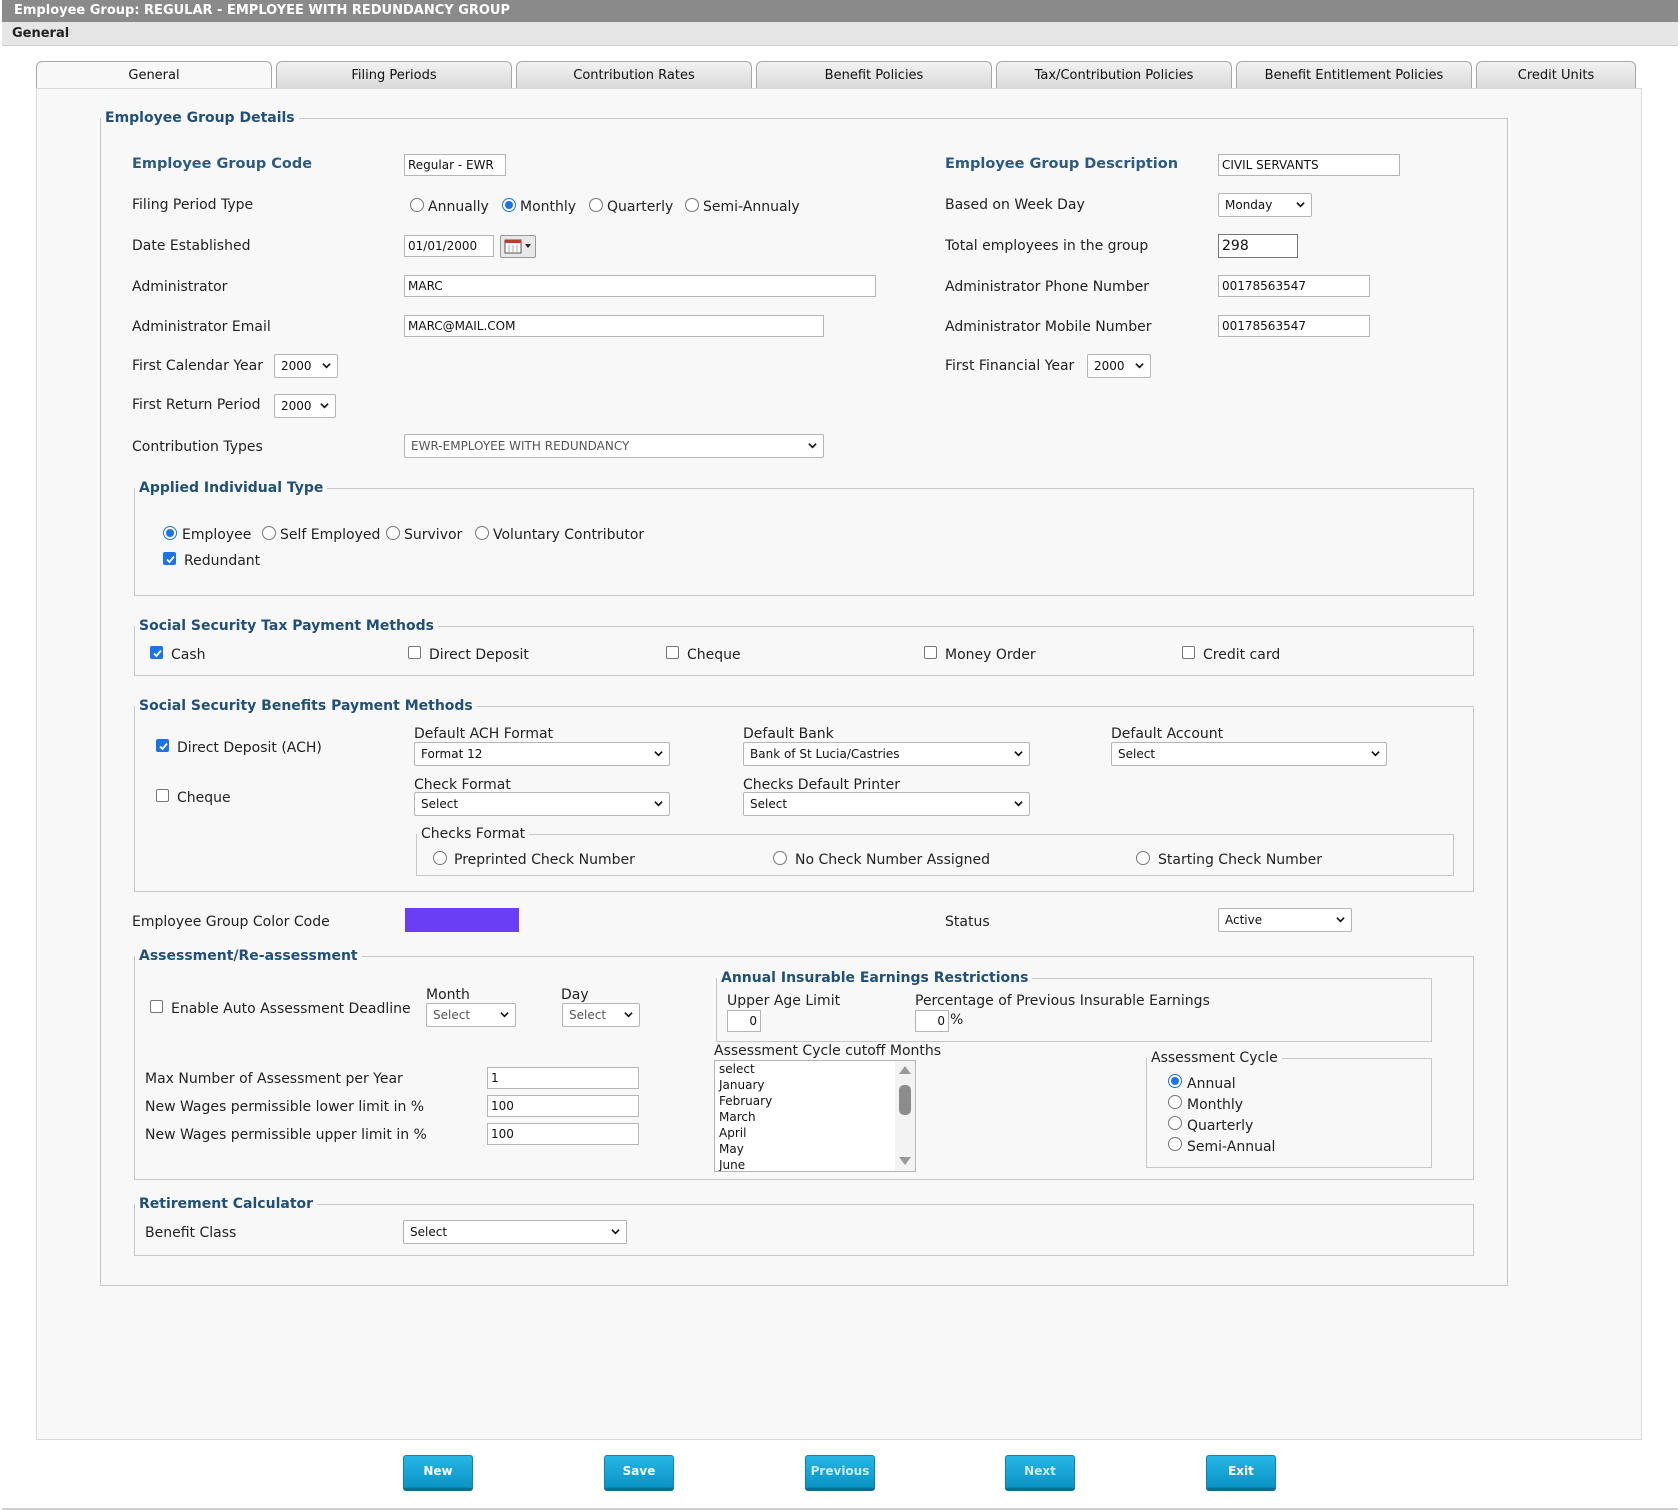 Image resolution: width=1680 pixels, height=1512 pixels. I want to click on tab-filing-periods: Filing Periods, so click(394, 75).